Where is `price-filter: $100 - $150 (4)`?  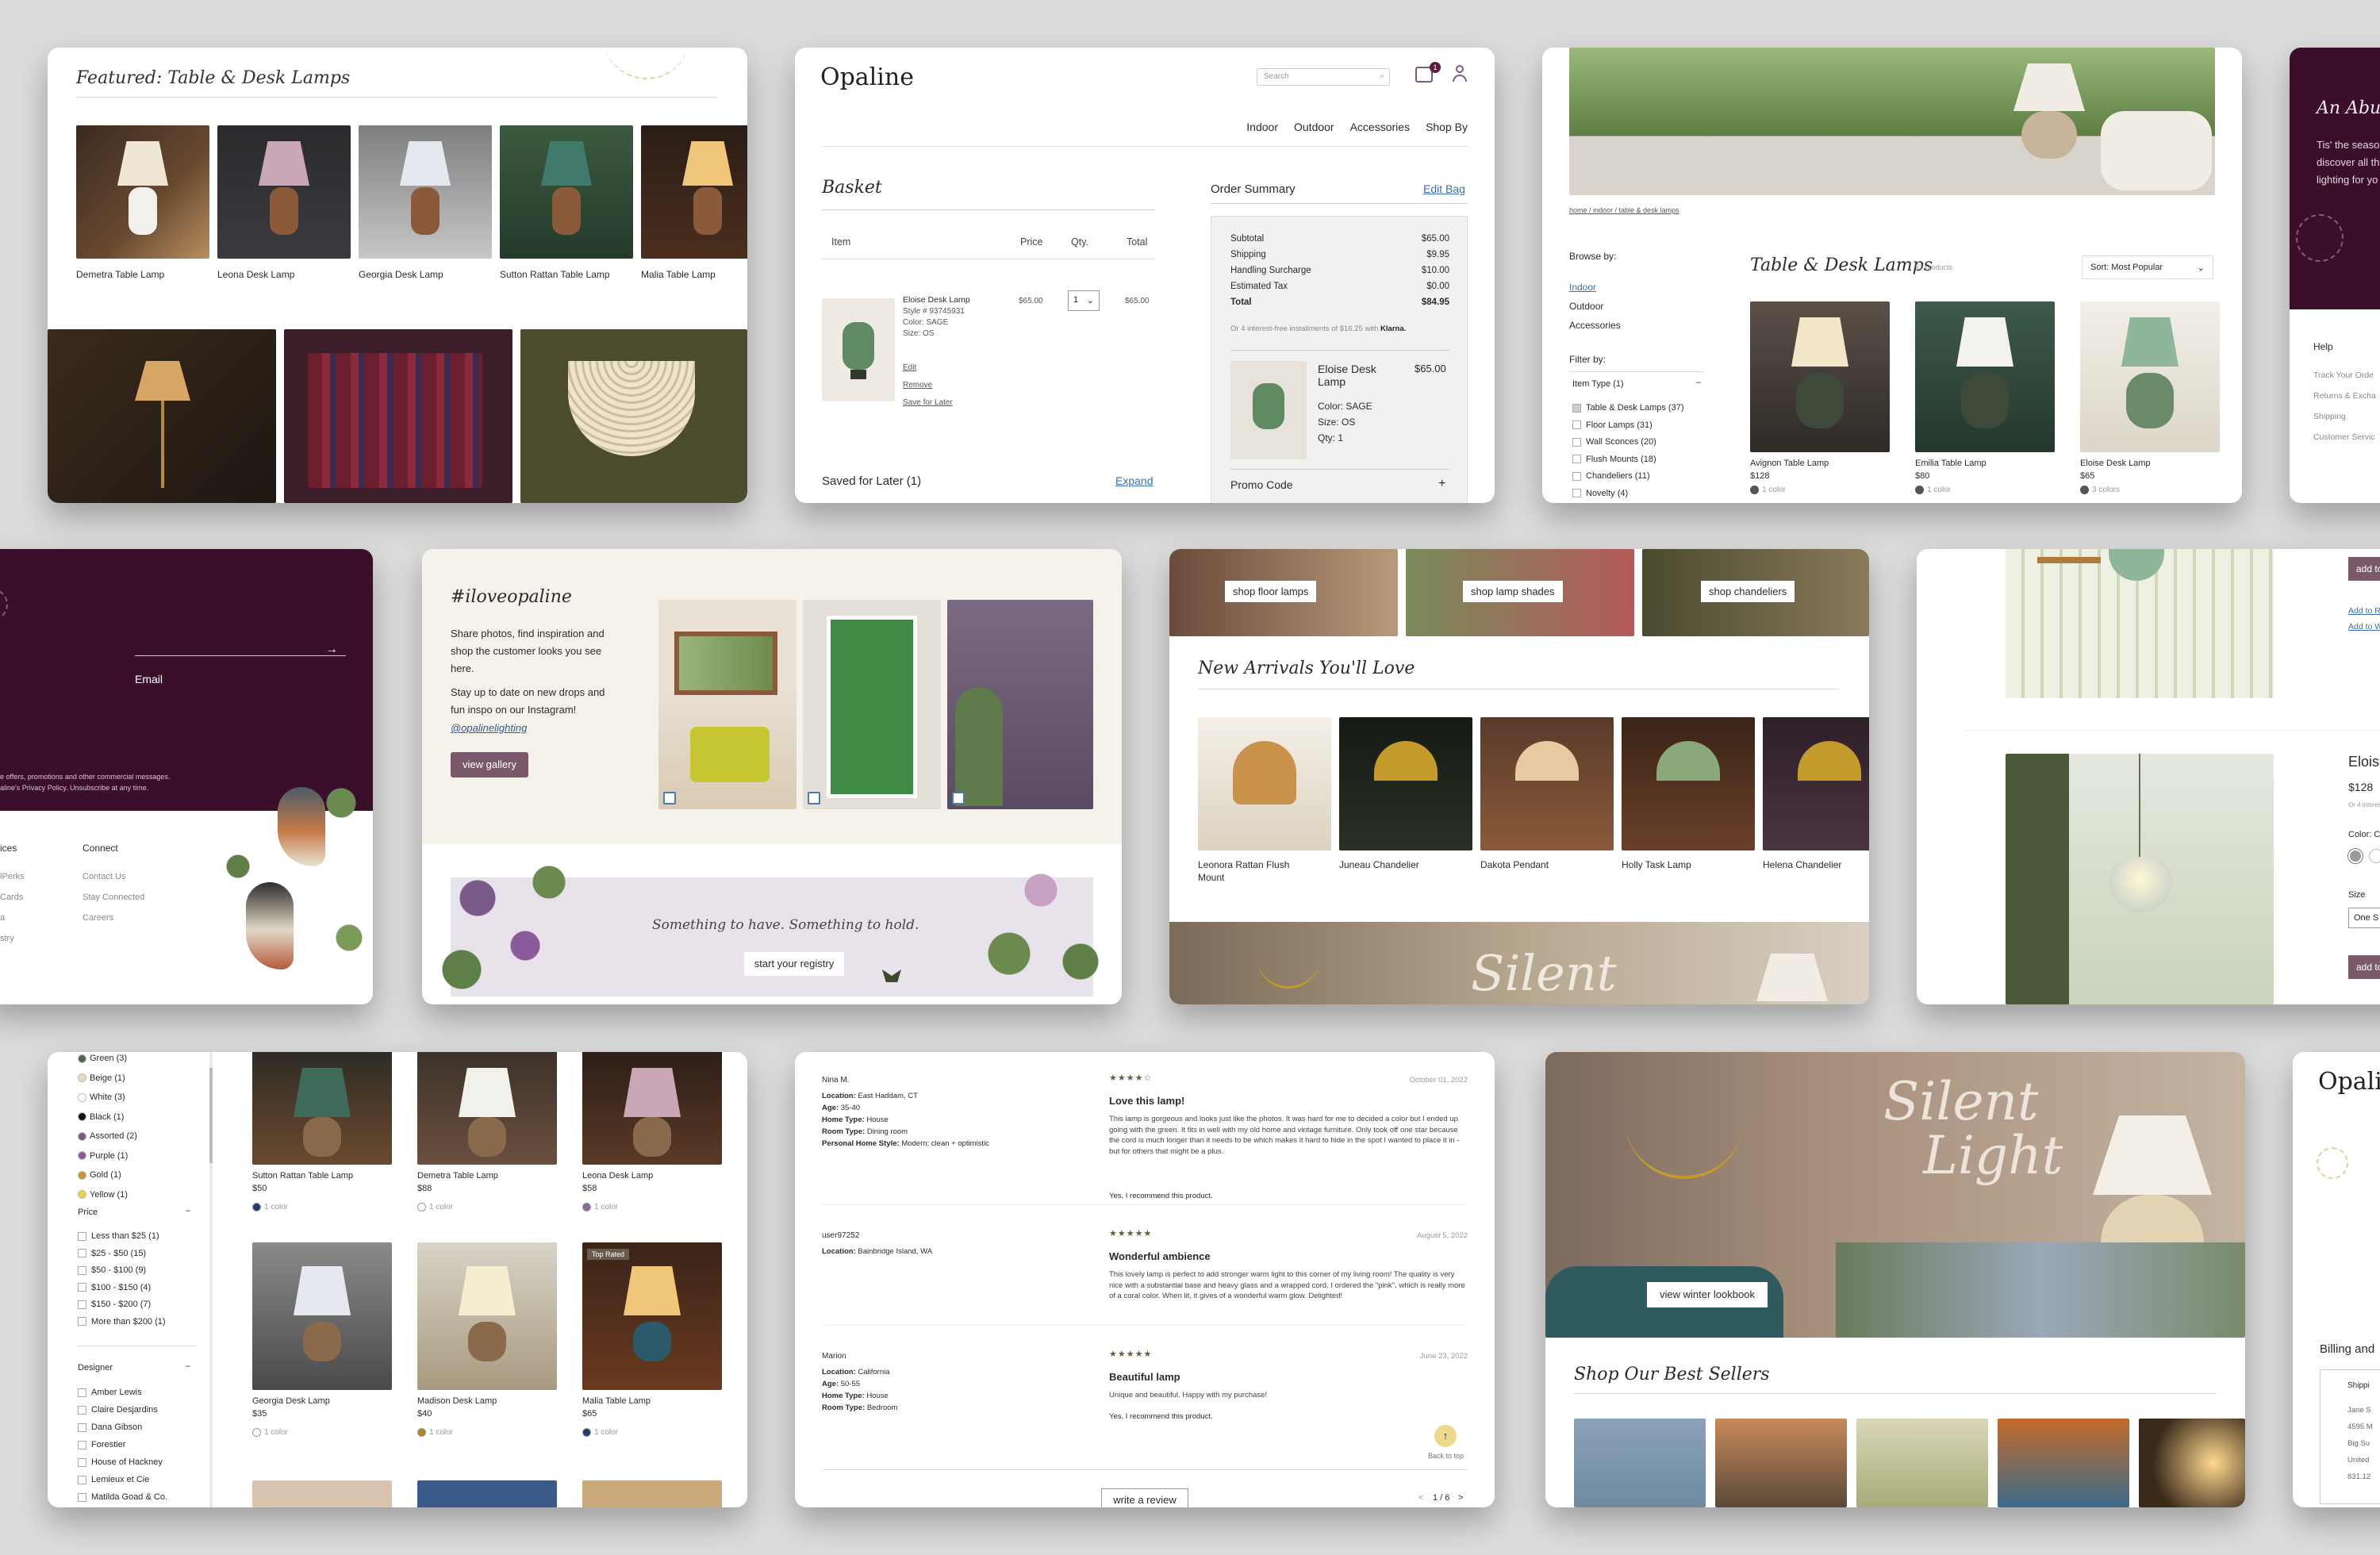
price-filter: $100 - $150 (4) is located at coordinates (122, 1288).